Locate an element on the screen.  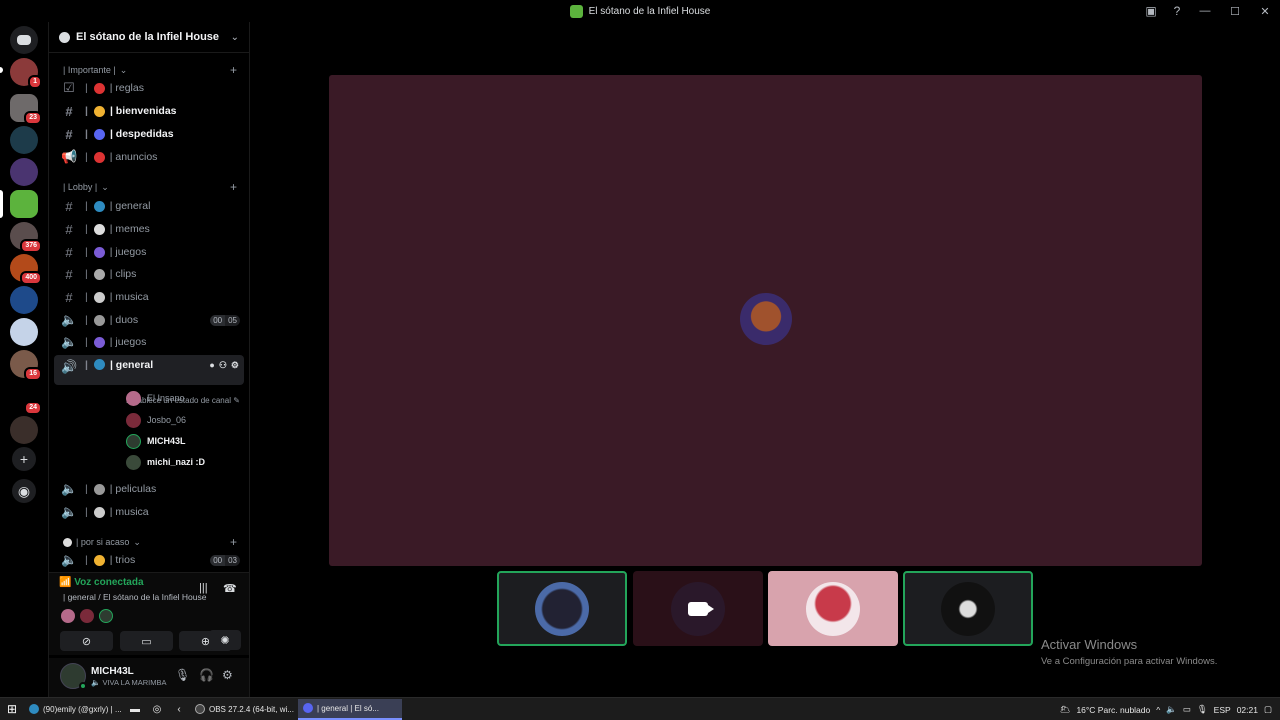
server-header: El sótano de la Infiel House ⌄ is located at coordinates (149, 37).